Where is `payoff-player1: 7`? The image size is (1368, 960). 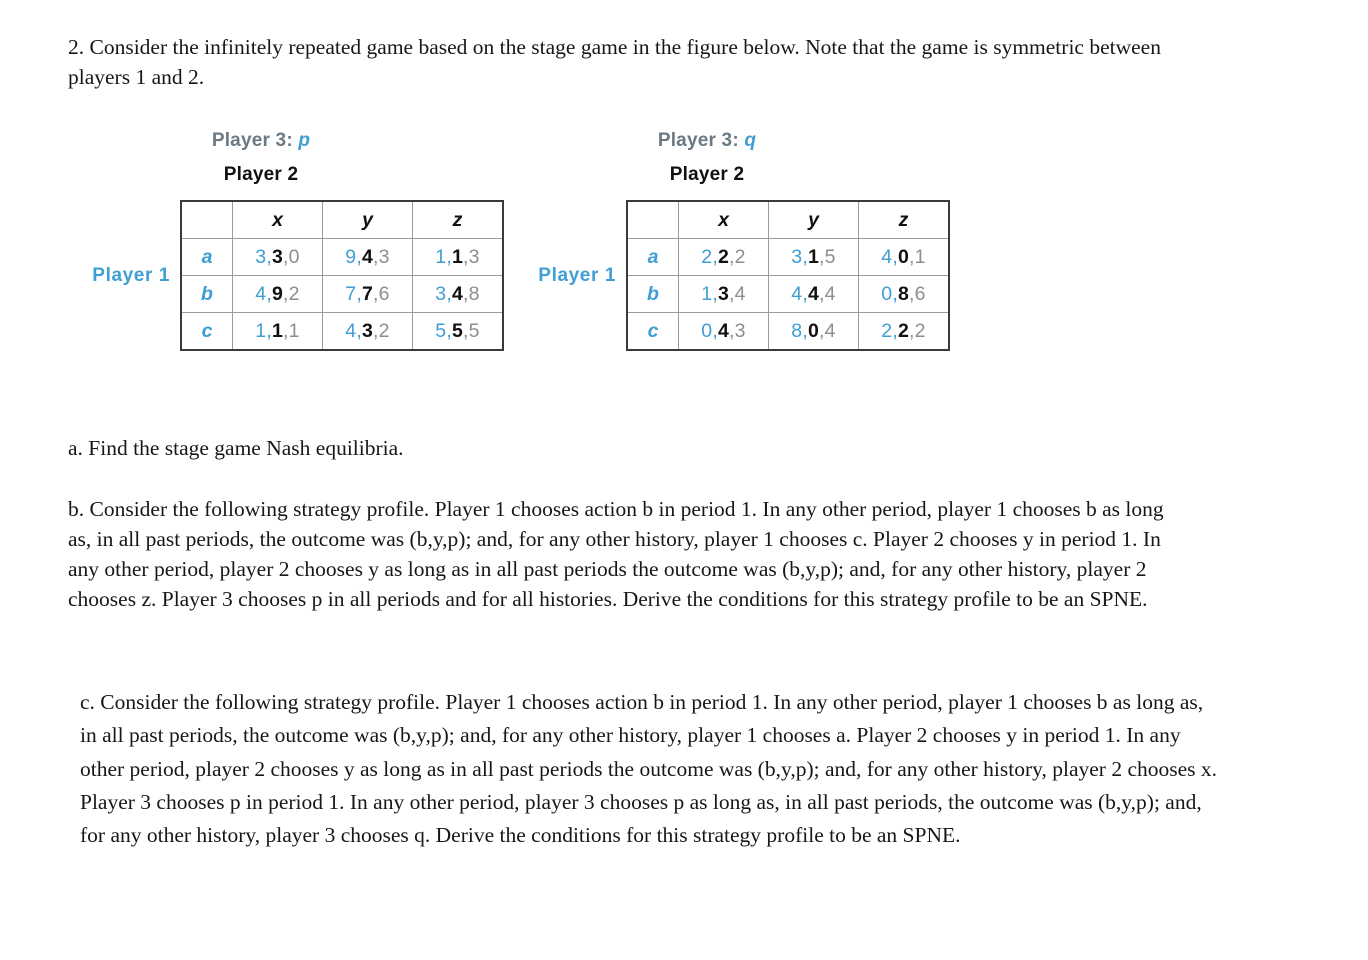 payoff-player1: 7 is located at coordinates (351, 293).